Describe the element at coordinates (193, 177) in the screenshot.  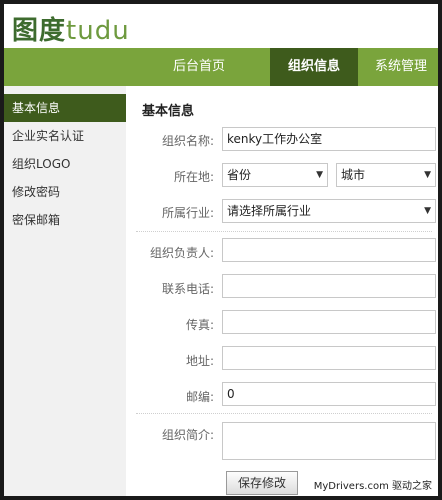
I see `location-label: 所在地:` at that location.